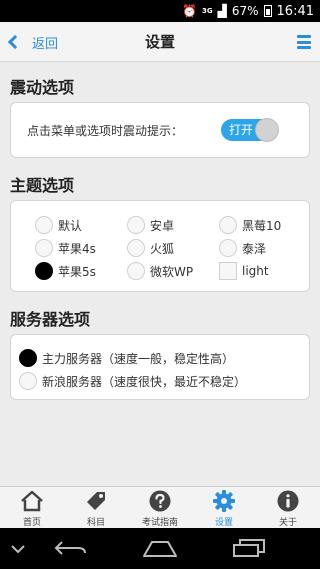 The height and width of the screenshot is (569, 320). I want to click on toggle-knob, so click(267, 130).